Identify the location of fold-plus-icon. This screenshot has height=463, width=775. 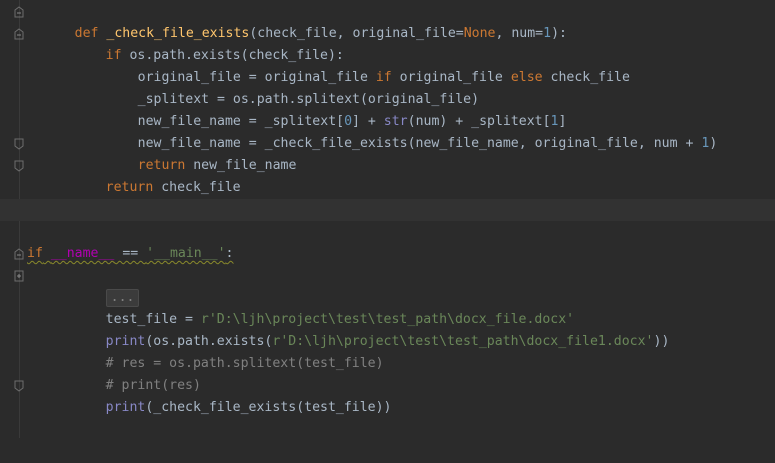
(19, 276).